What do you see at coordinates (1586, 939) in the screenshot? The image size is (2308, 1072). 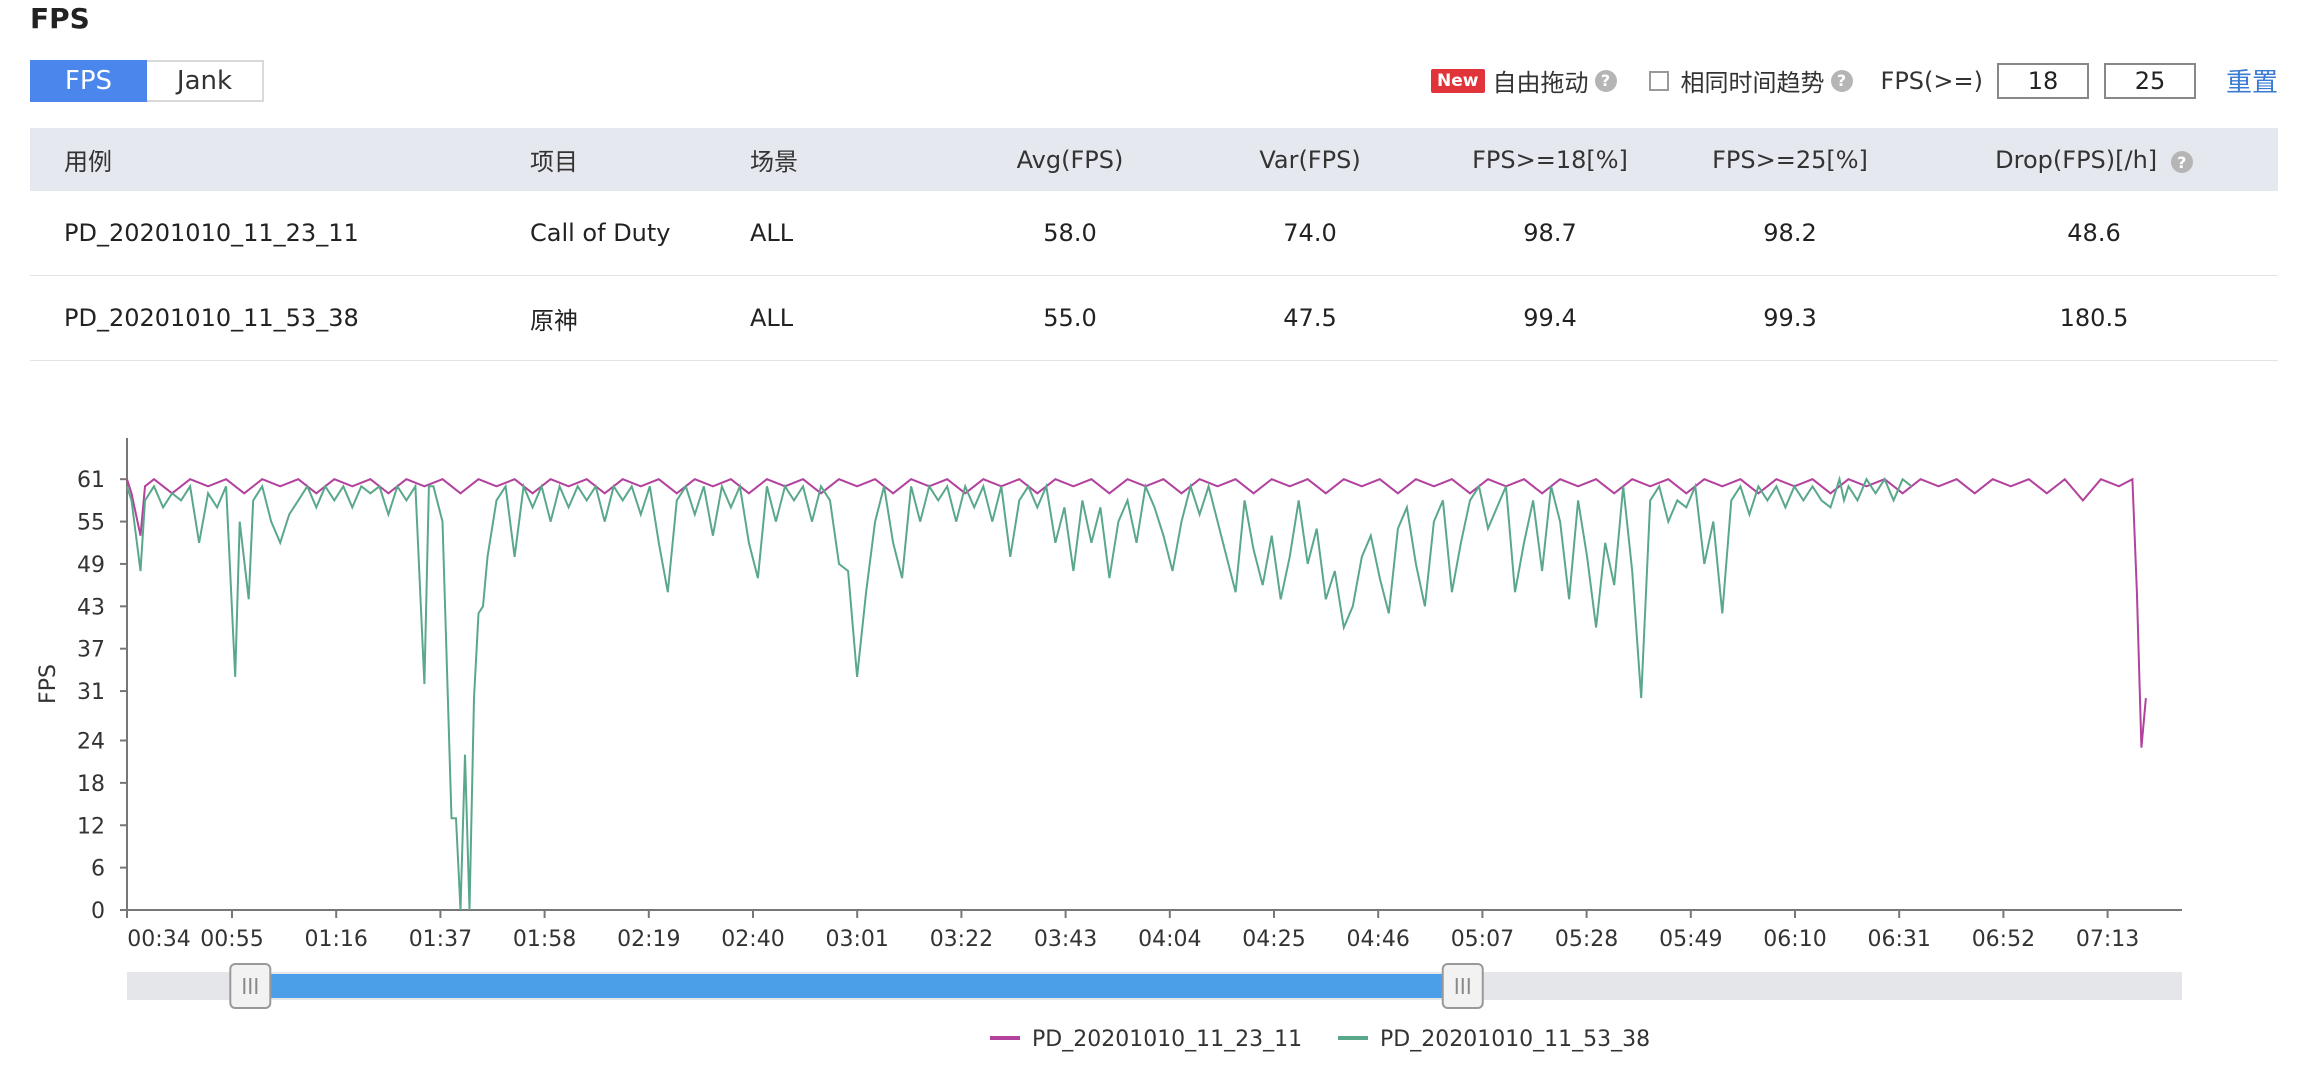 I see `x-tick-label: 05:28` at bounding box center [1586, 939].